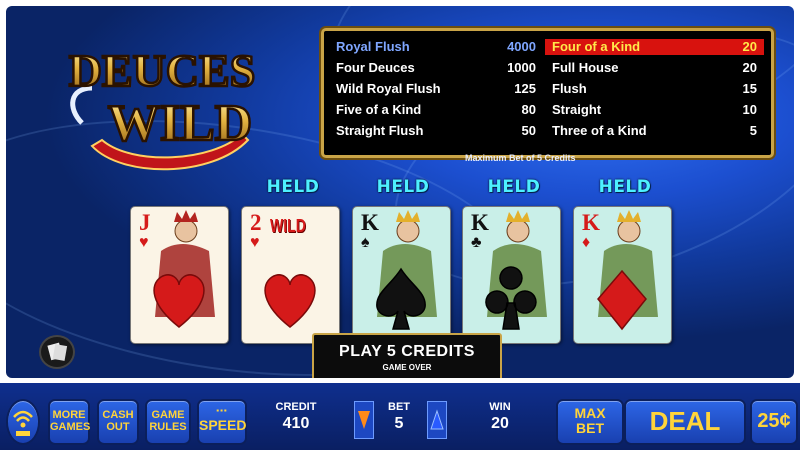  What do you see at coordinates (749, 109) in the screenshot?
I see `paytable-right-row-value: 10` at bounding box center [749, 109].